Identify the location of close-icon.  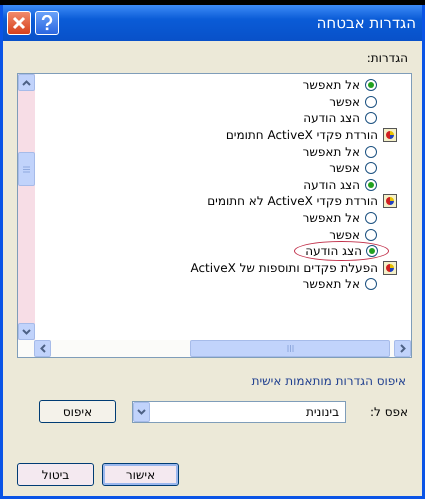
(19, 23).